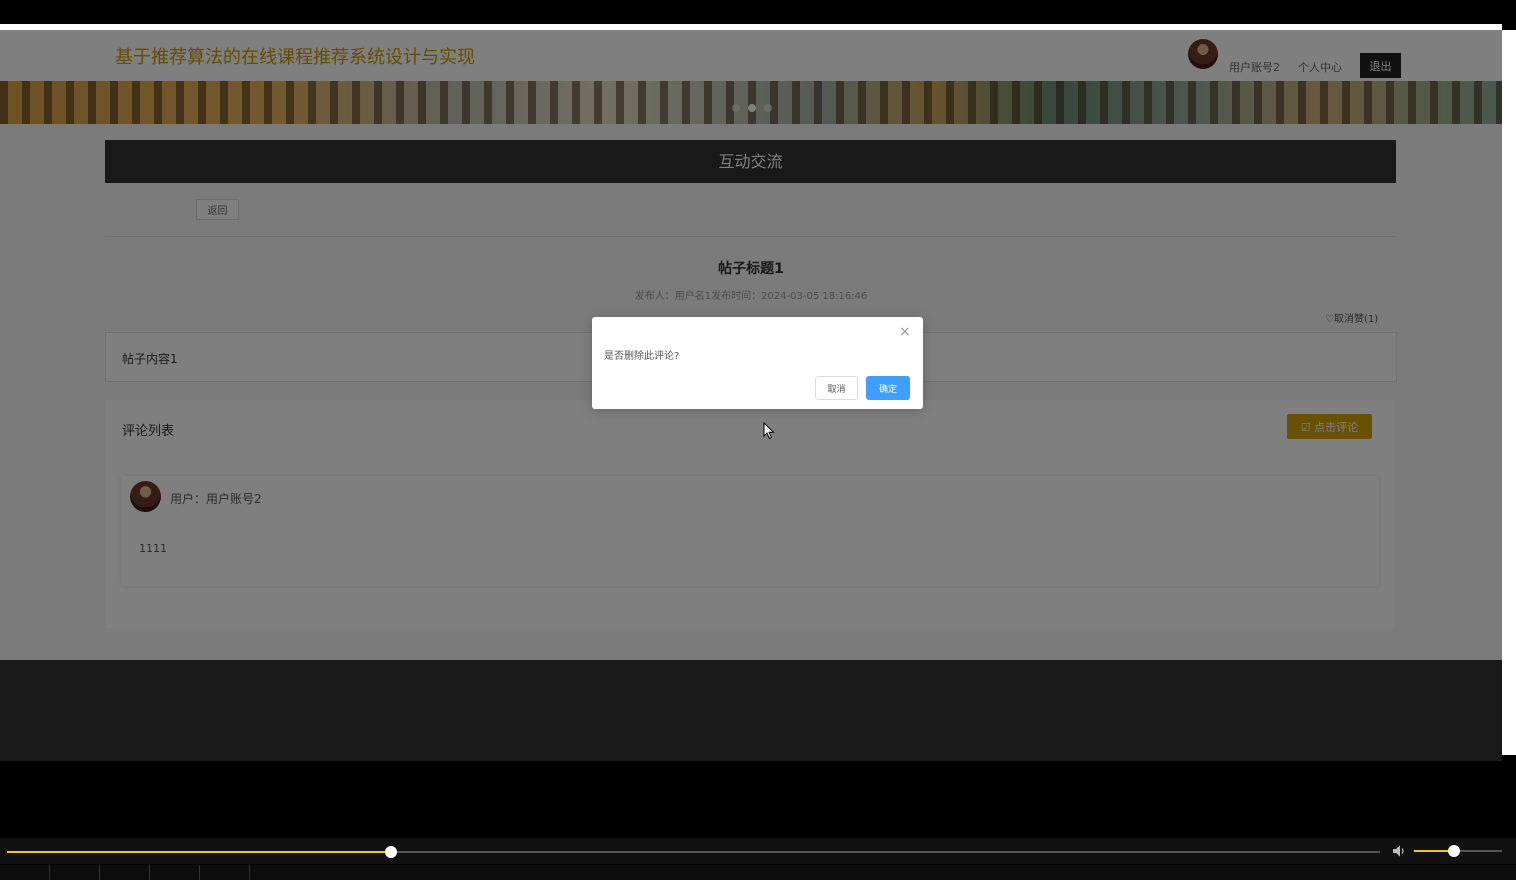 The width and height of the screenshot is (1516, 880). I want to click on seek-progress, so click(199, 852).